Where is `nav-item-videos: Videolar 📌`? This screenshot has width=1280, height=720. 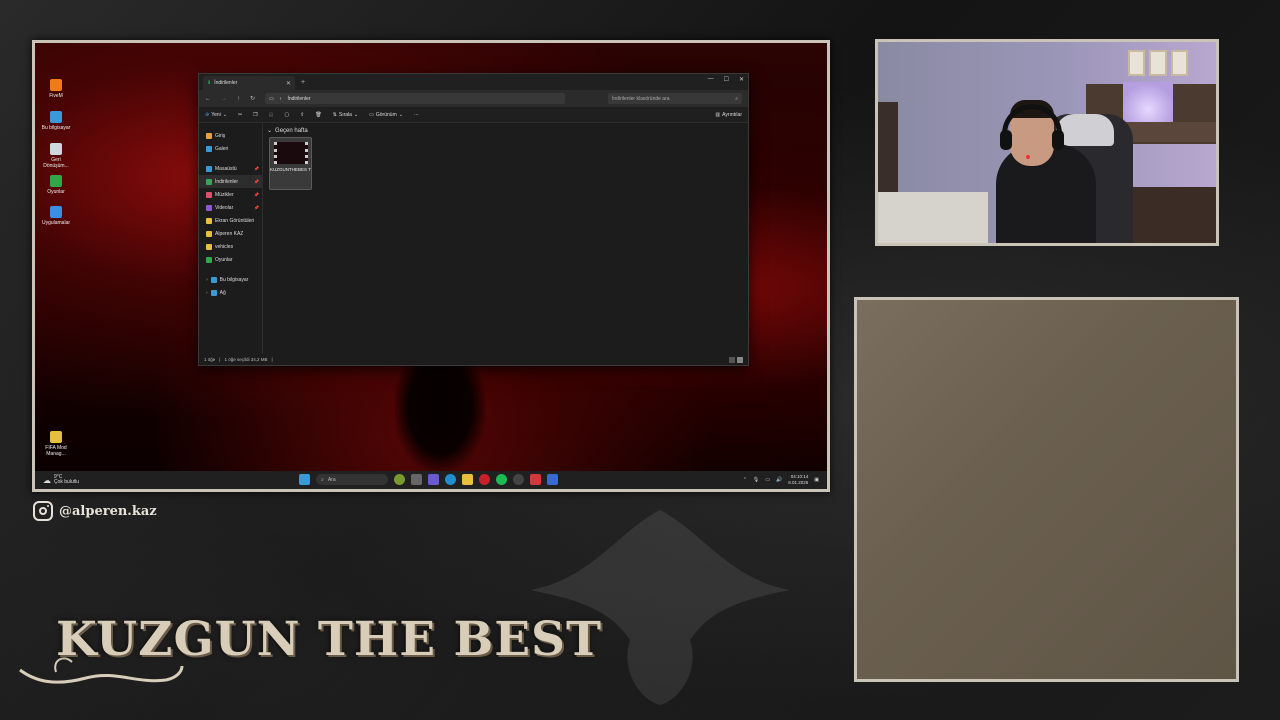
nav-item-videos: Videolar 📌 is located at coordinates (230, 207).